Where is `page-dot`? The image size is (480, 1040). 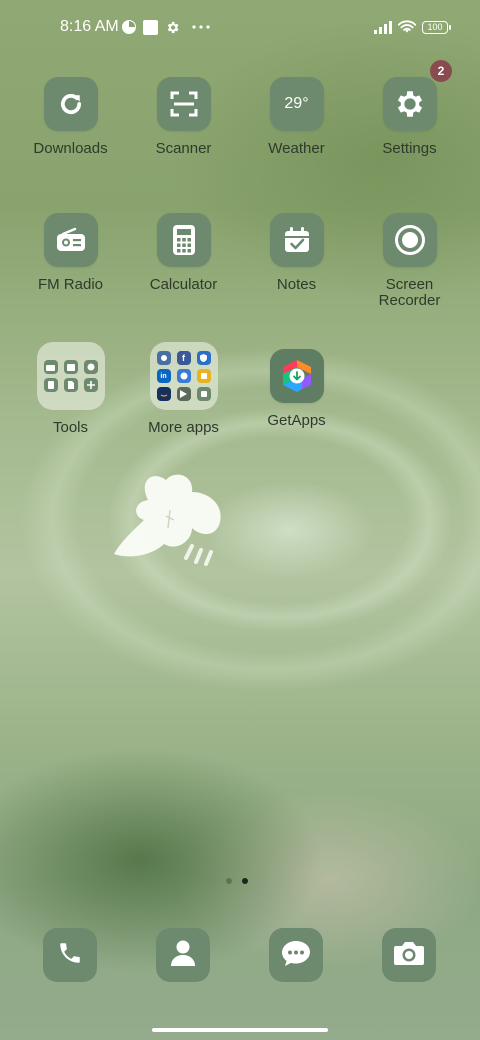
page-dot is located at coordinates (229, 881).